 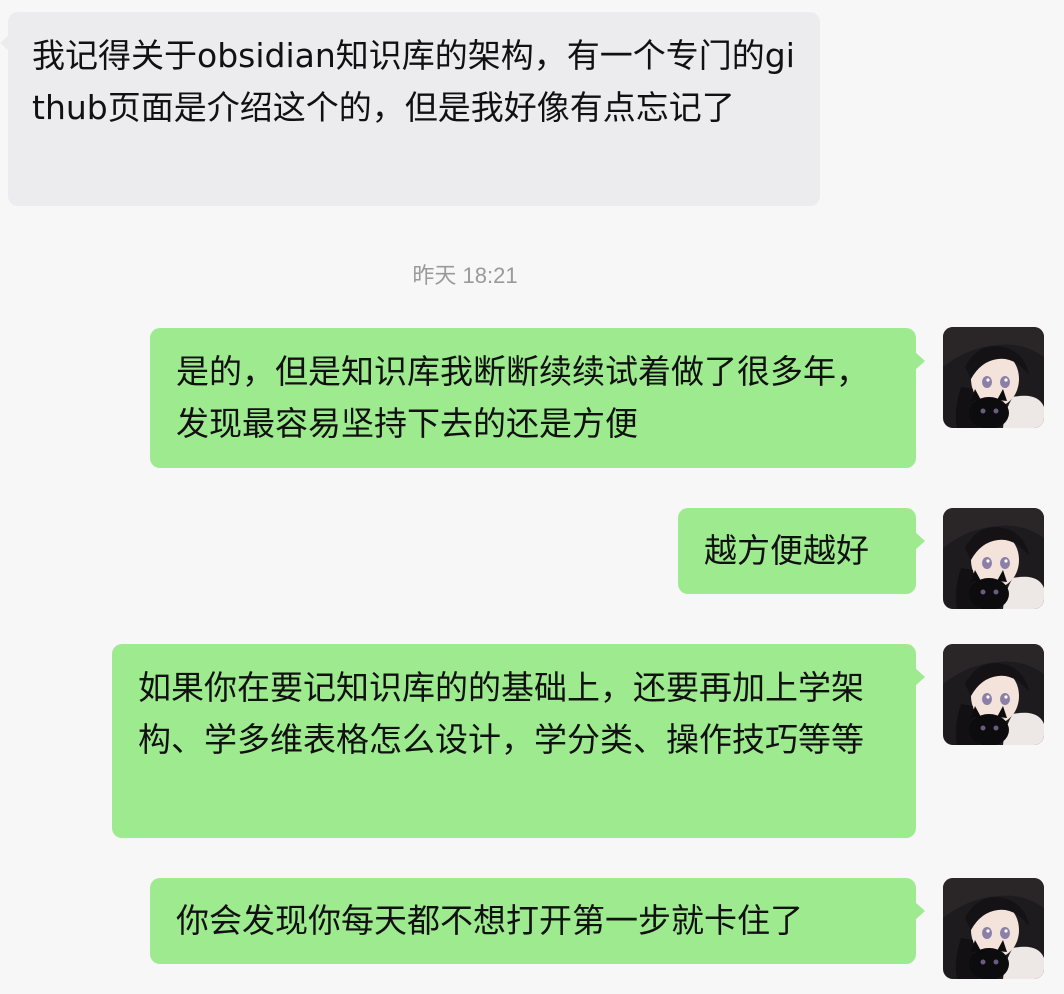 What do you see at coordinates (786, 550) in the screenshot?
I see `message-text: 越方便越好` at bounding box center [786, 550].